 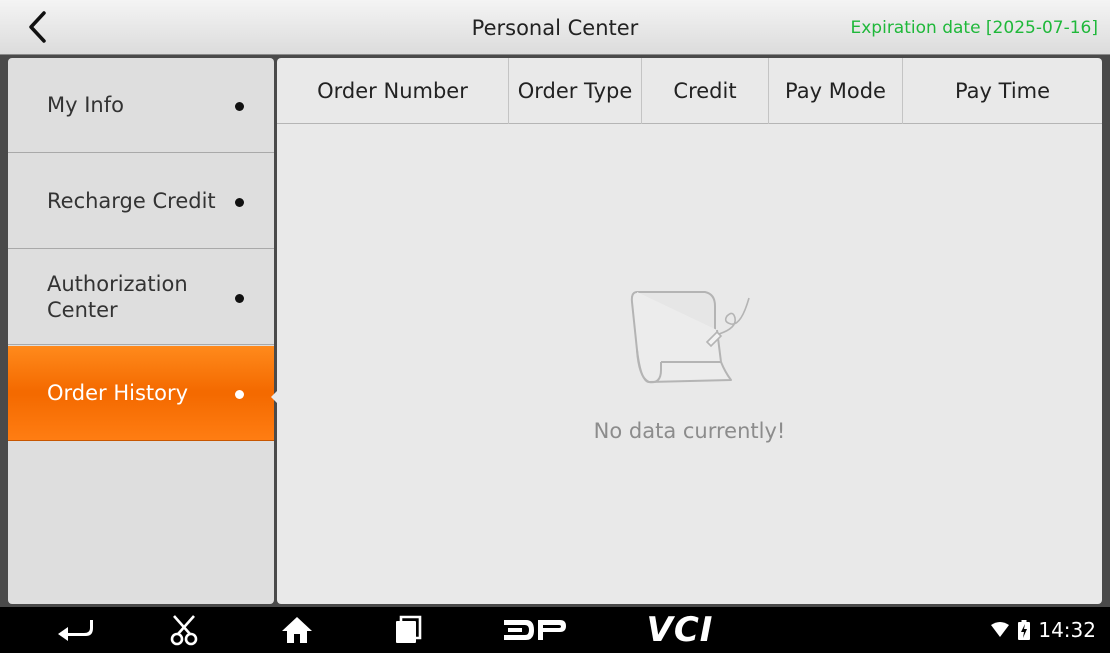 I want to click on empty-scroll-icon, so click(x=690, y=337).